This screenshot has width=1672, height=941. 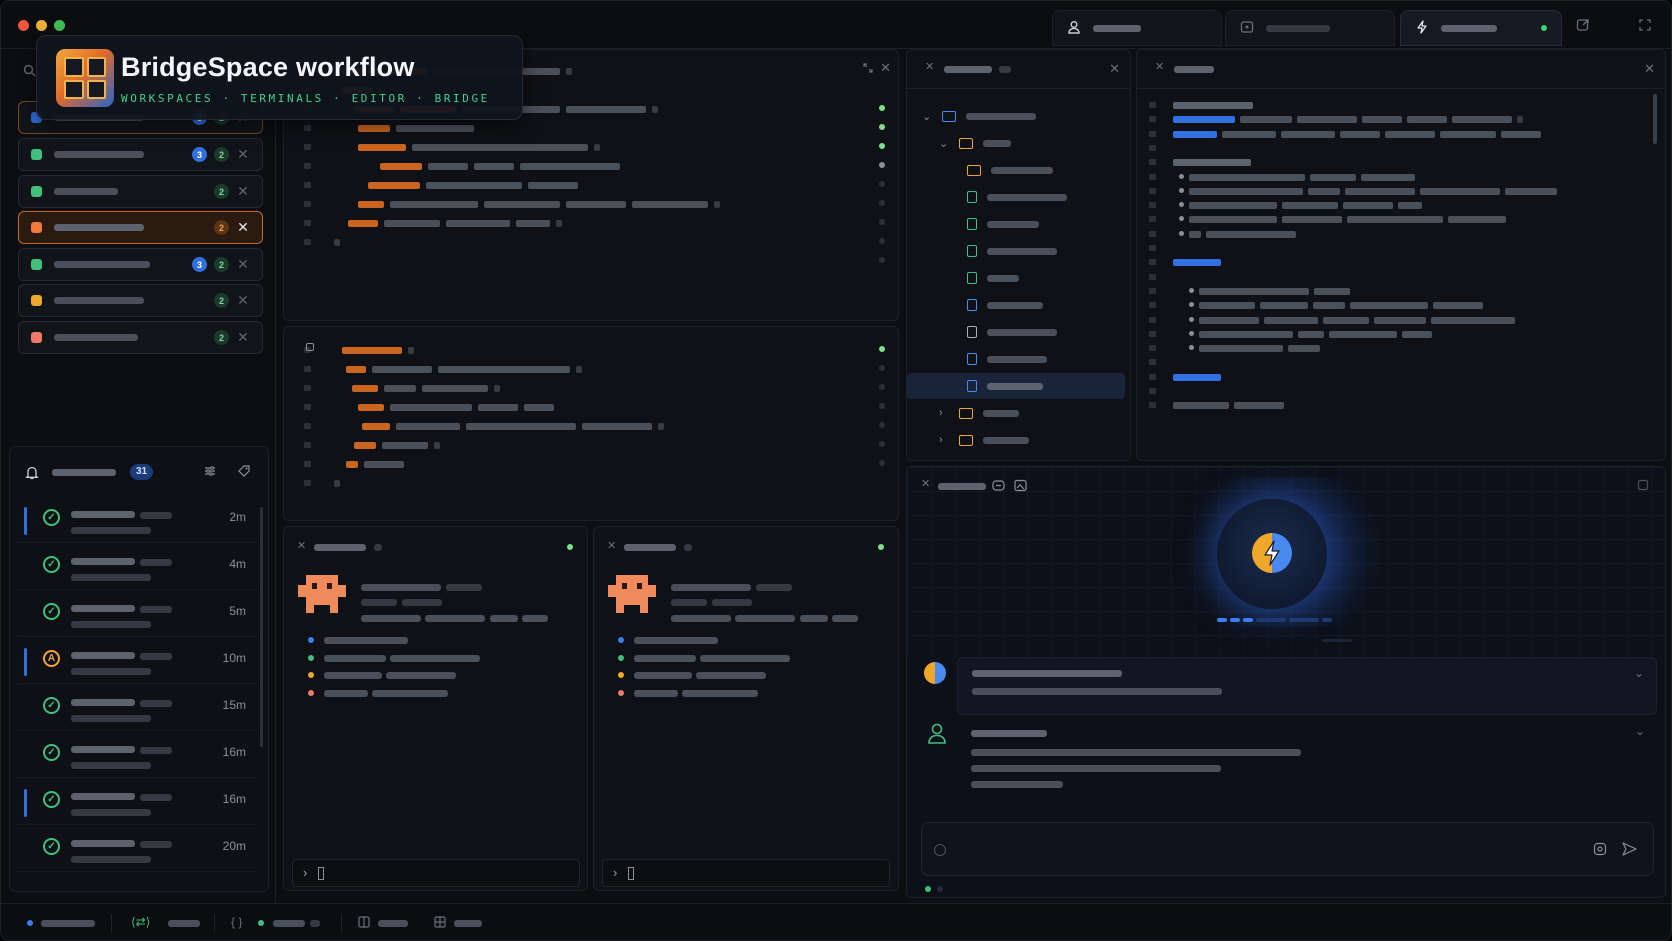 What do you see at coordinates (30, 923) in the screenshot?
I see `branch-status-dot` at bounding box center [30, 923].